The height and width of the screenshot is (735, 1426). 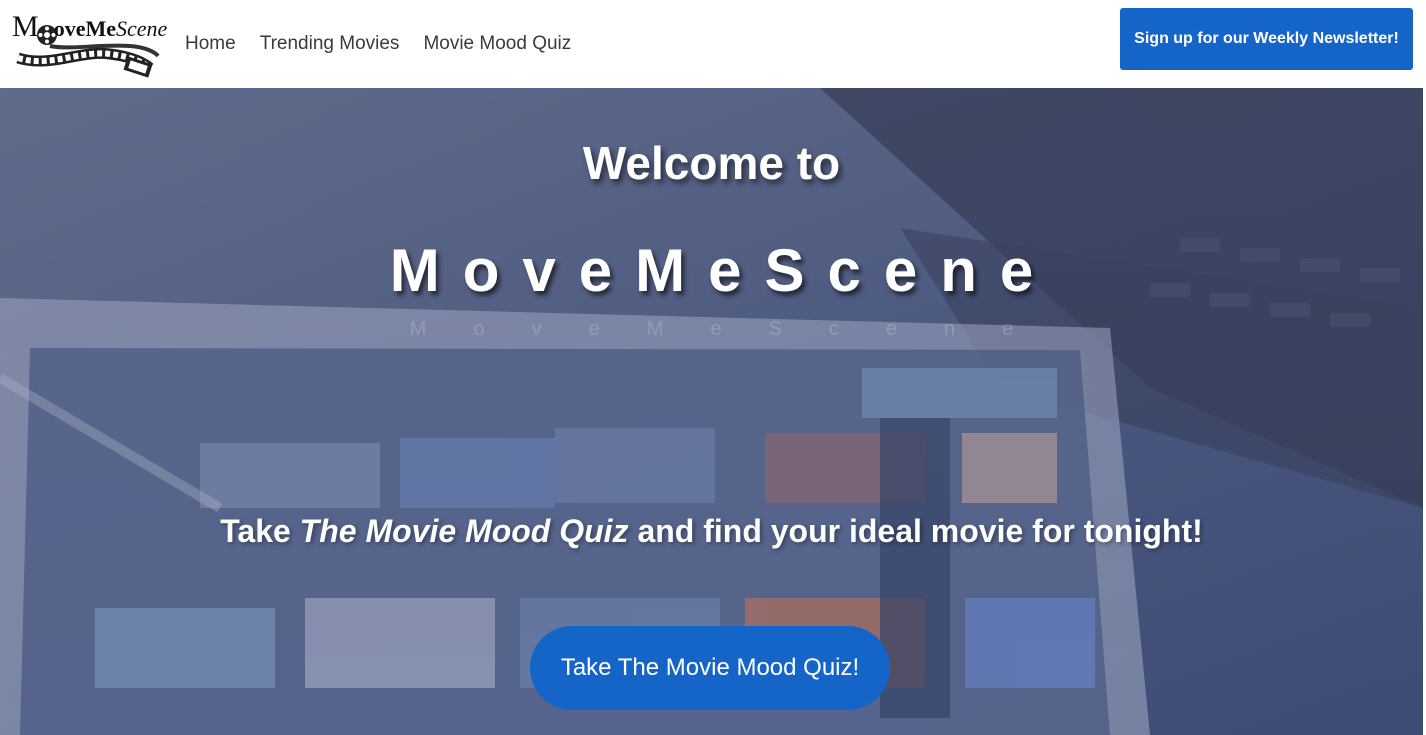 I want to click on welcome-heading: Welcome to, so click(x=711, y=163).